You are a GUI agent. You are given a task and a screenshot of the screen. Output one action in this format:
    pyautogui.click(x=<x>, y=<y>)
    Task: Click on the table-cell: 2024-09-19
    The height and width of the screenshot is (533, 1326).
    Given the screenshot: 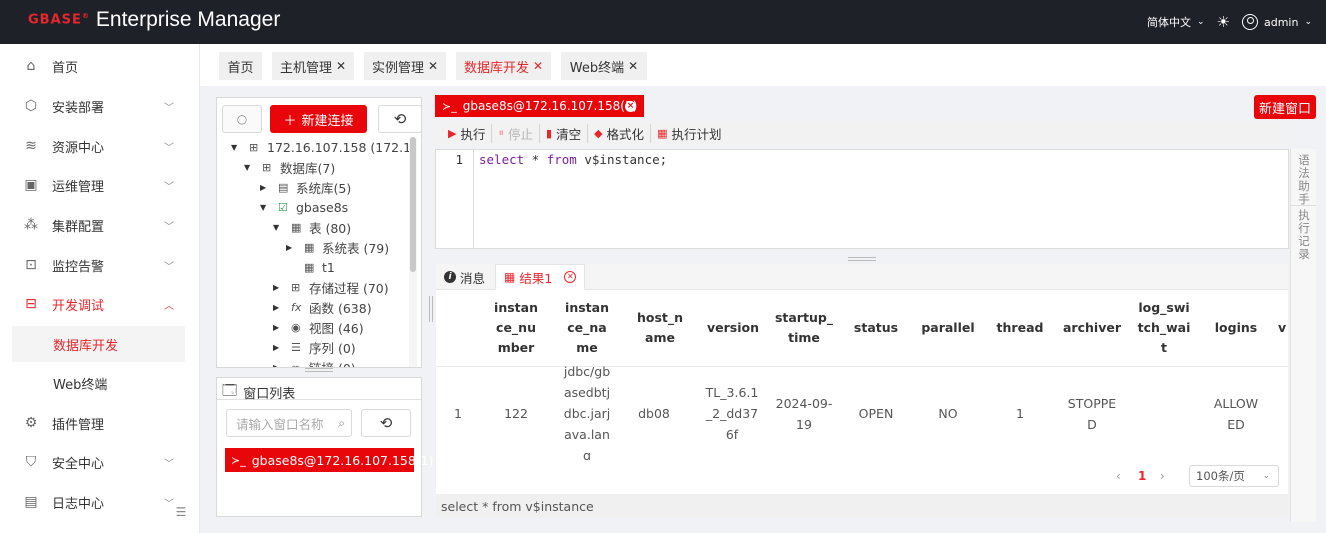 What is the action you would take?
    pyautogui.click(x=804, y=413)
    